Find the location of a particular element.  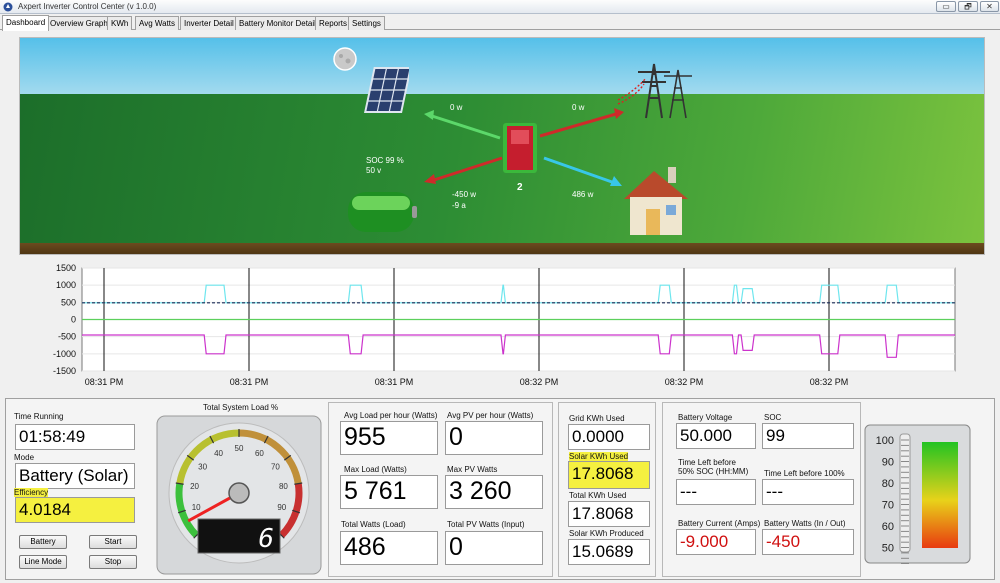

battery-volts-label: 50 v is located at coordinates (374, 170).